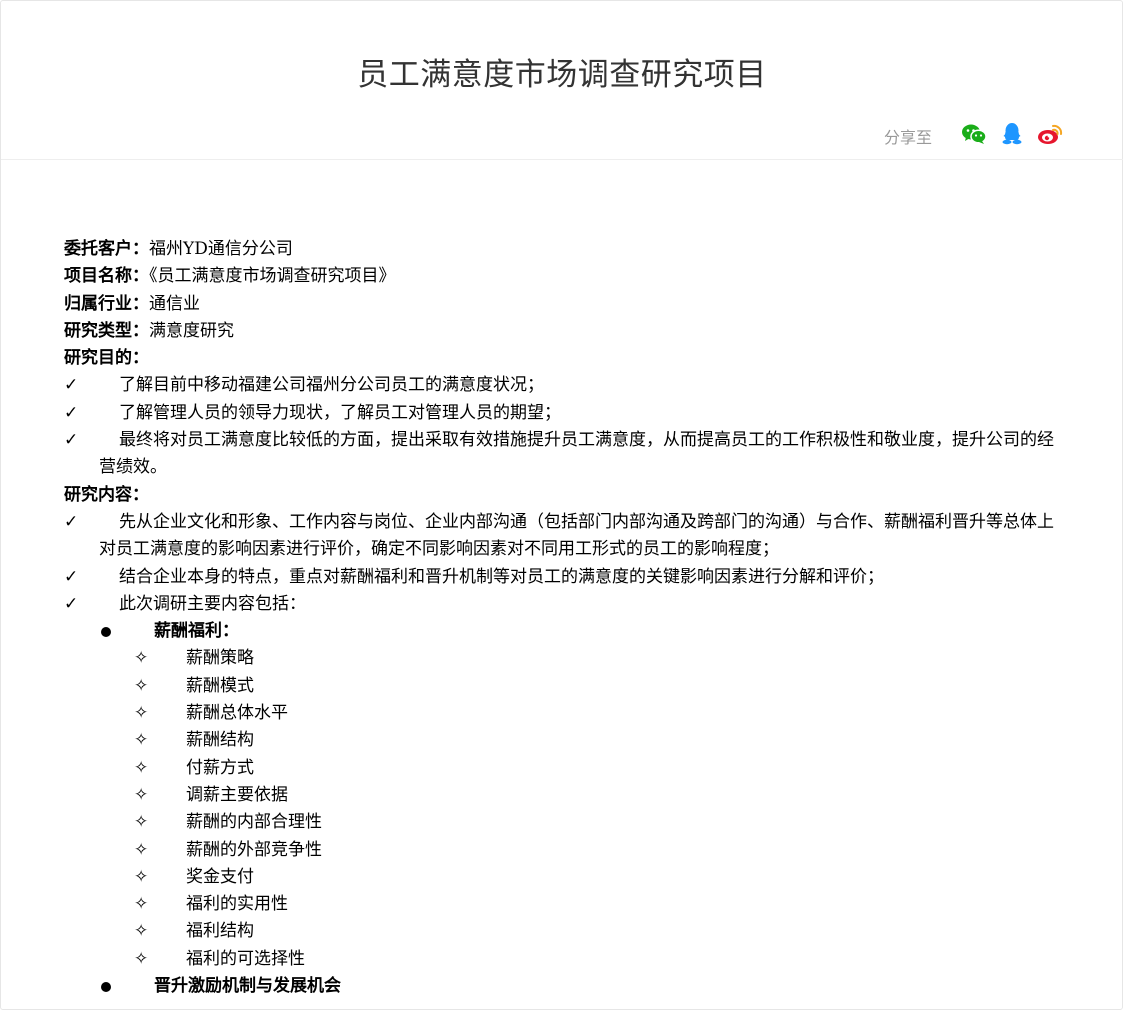 This screenshot has height=1010, width=1125. Describe the element at coordinates (564, 986) in the screenshot. I see `section-title: 晋升激励机制与发展机会` at that location.